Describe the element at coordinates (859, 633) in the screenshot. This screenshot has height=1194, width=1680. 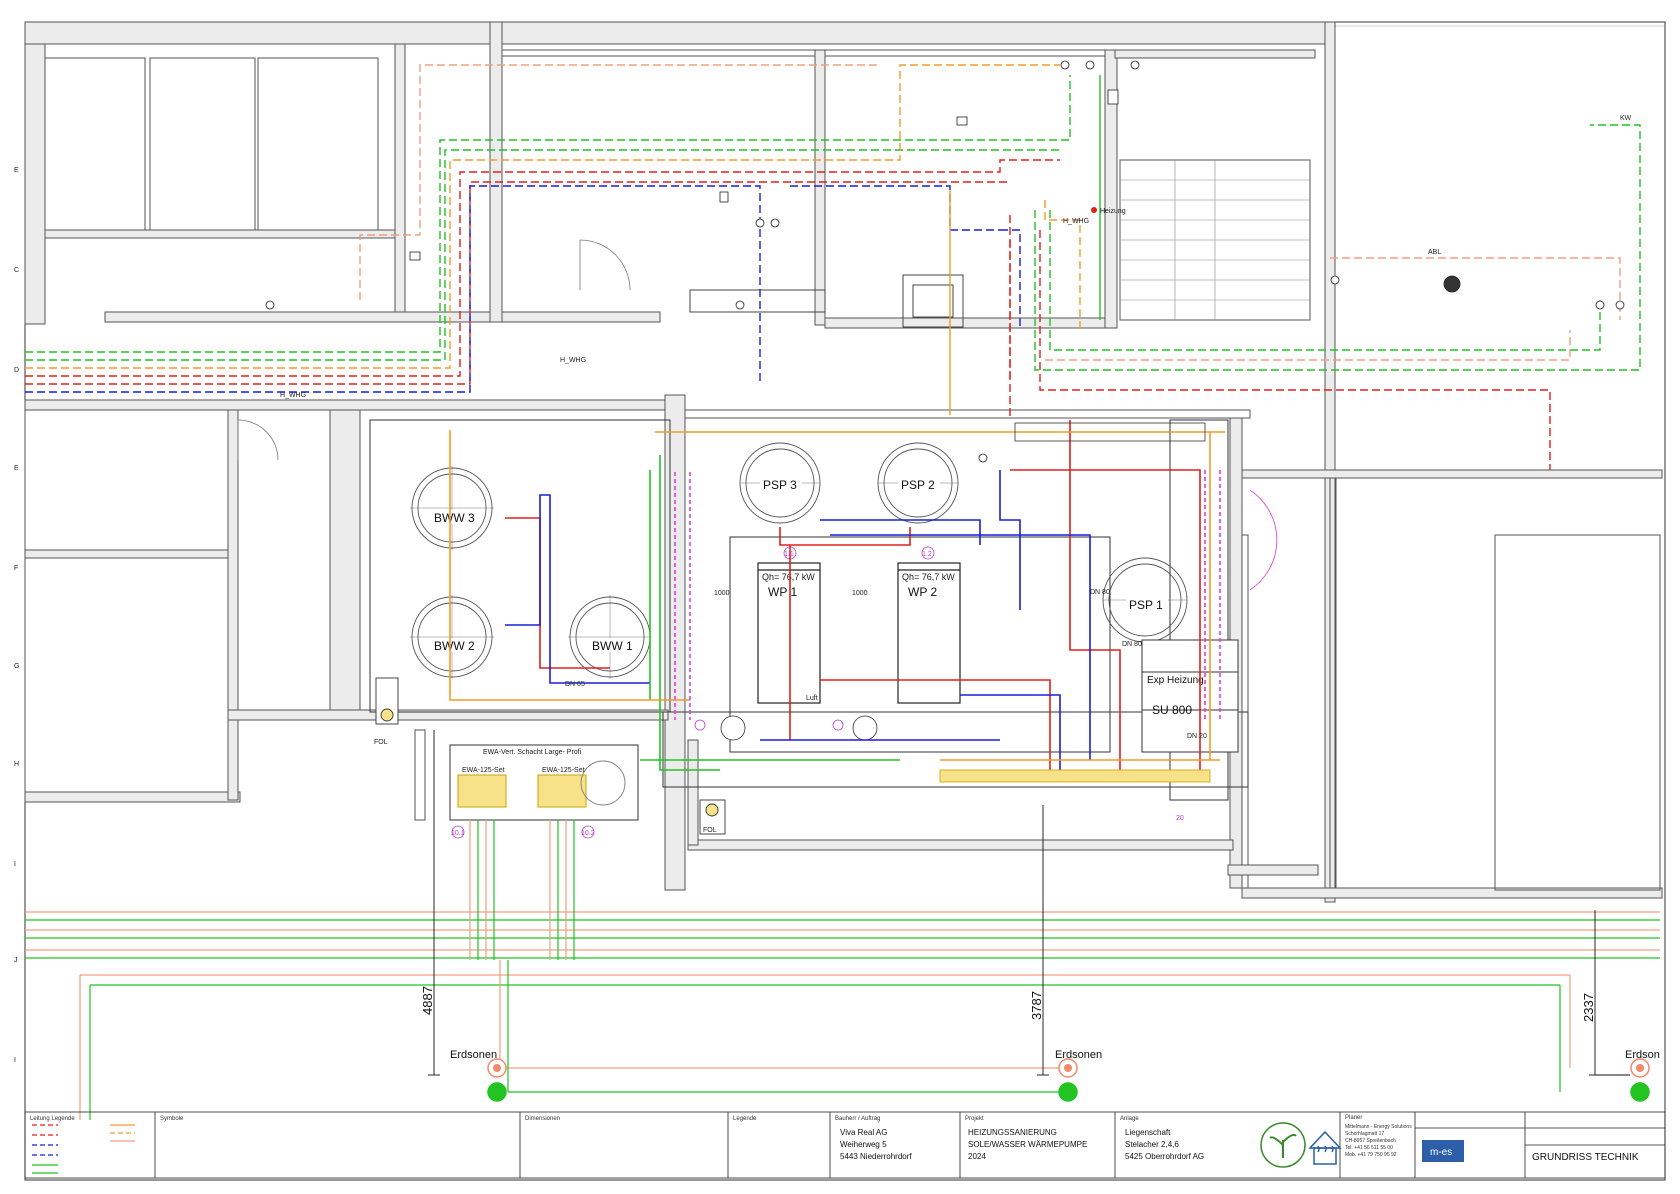
I see `heat-pumps` at that location.